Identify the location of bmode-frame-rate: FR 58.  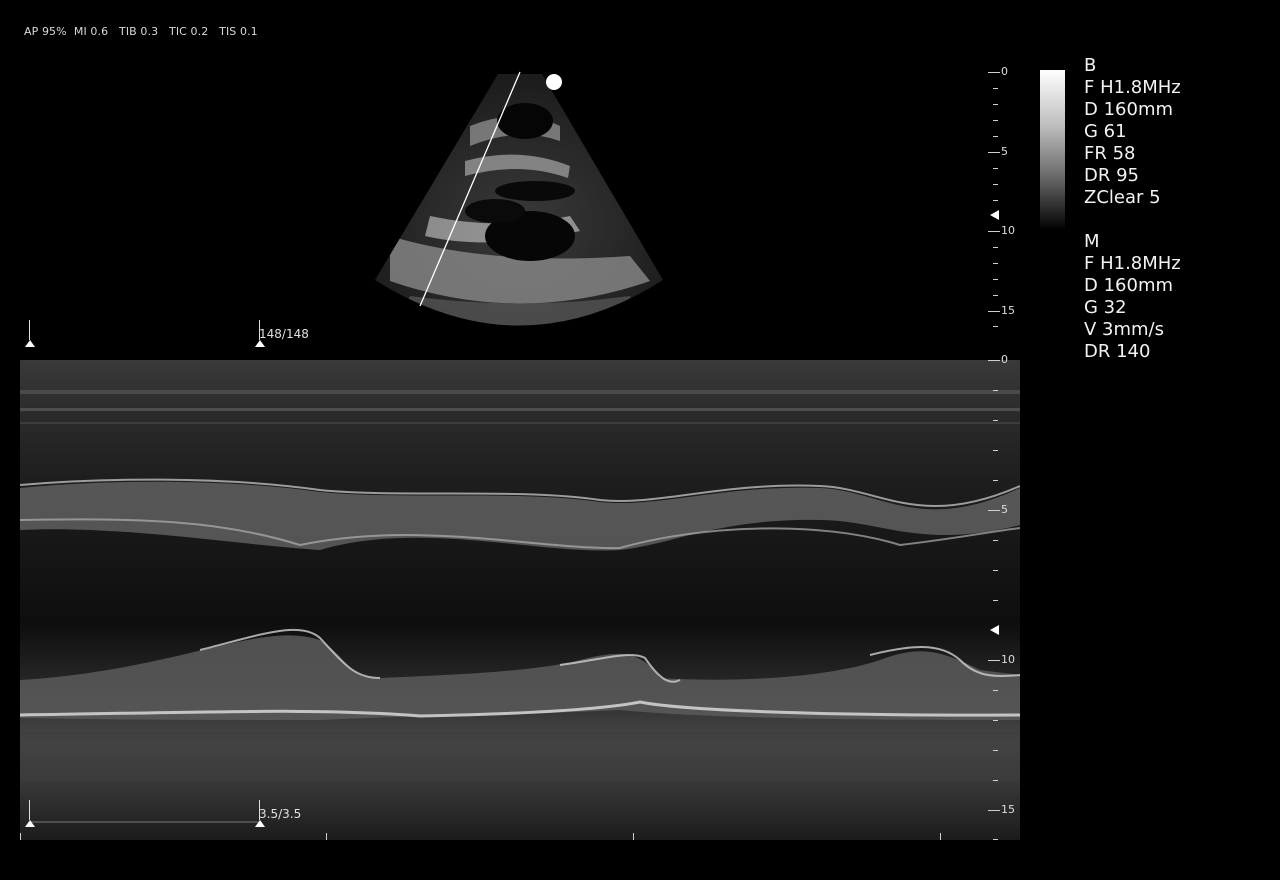
(1110, 153).